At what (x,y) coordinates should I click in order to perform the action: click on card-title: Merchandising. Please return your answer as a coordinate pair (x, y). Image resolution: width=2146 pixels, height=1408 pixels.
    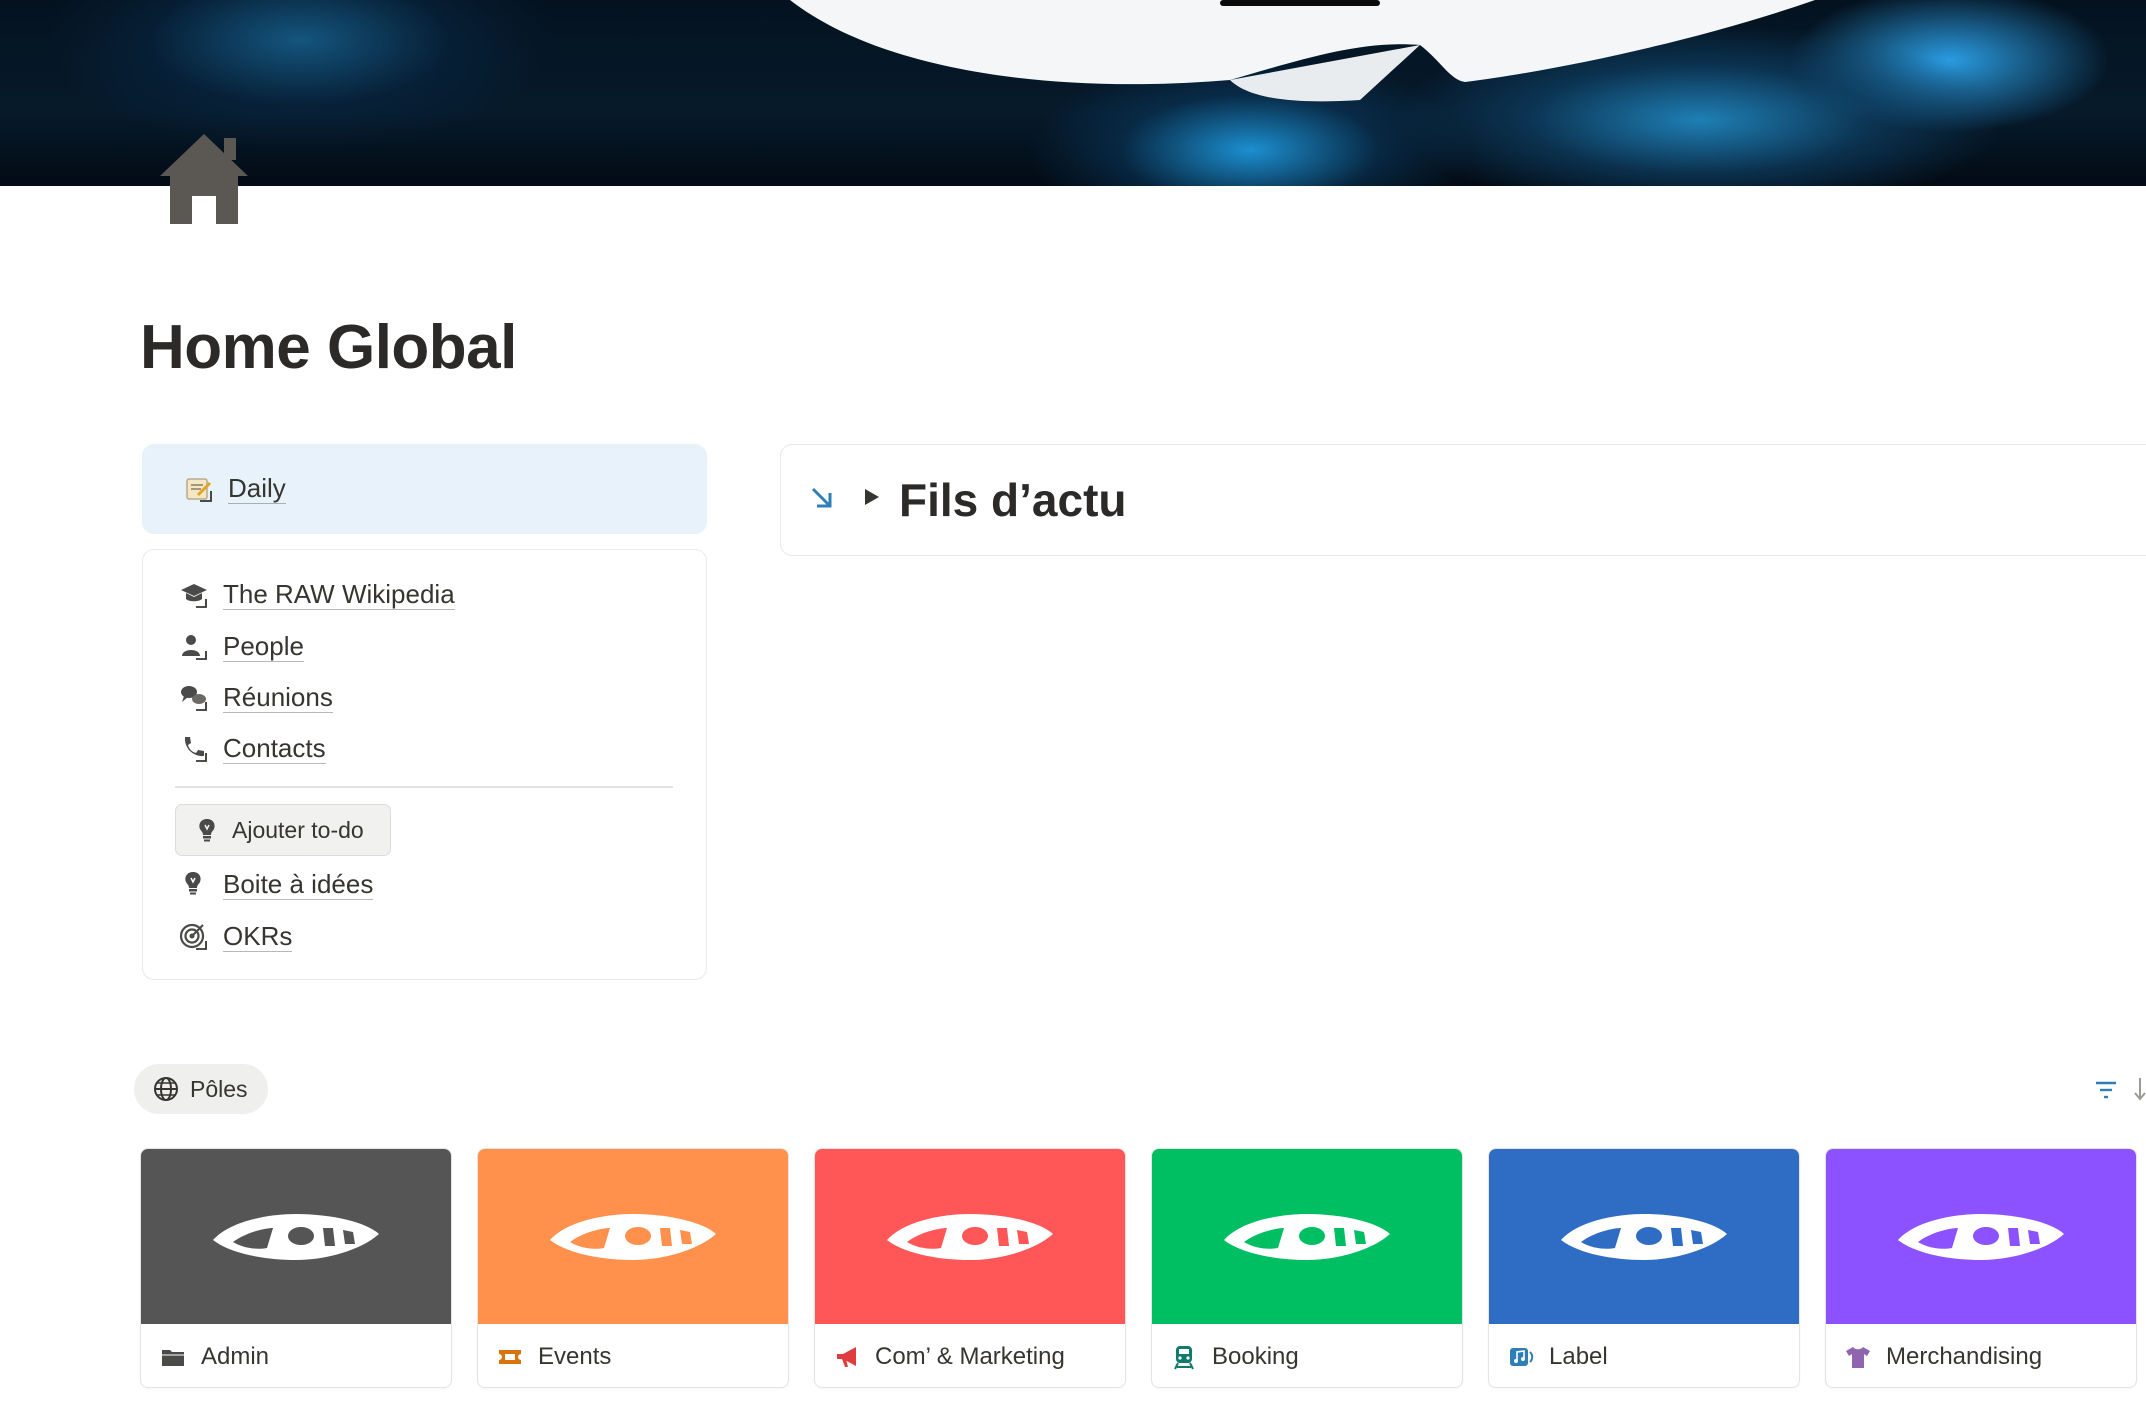
    Looking at the image, I should click on (1964, 1356).